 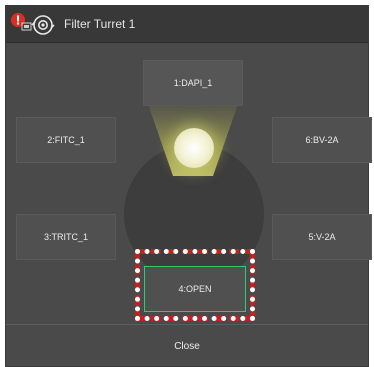 What do you see at coordinates (195, 289) in the screenshot?
I see `turret-position-4: 4:OPEN` at bounding box center [195, 289].